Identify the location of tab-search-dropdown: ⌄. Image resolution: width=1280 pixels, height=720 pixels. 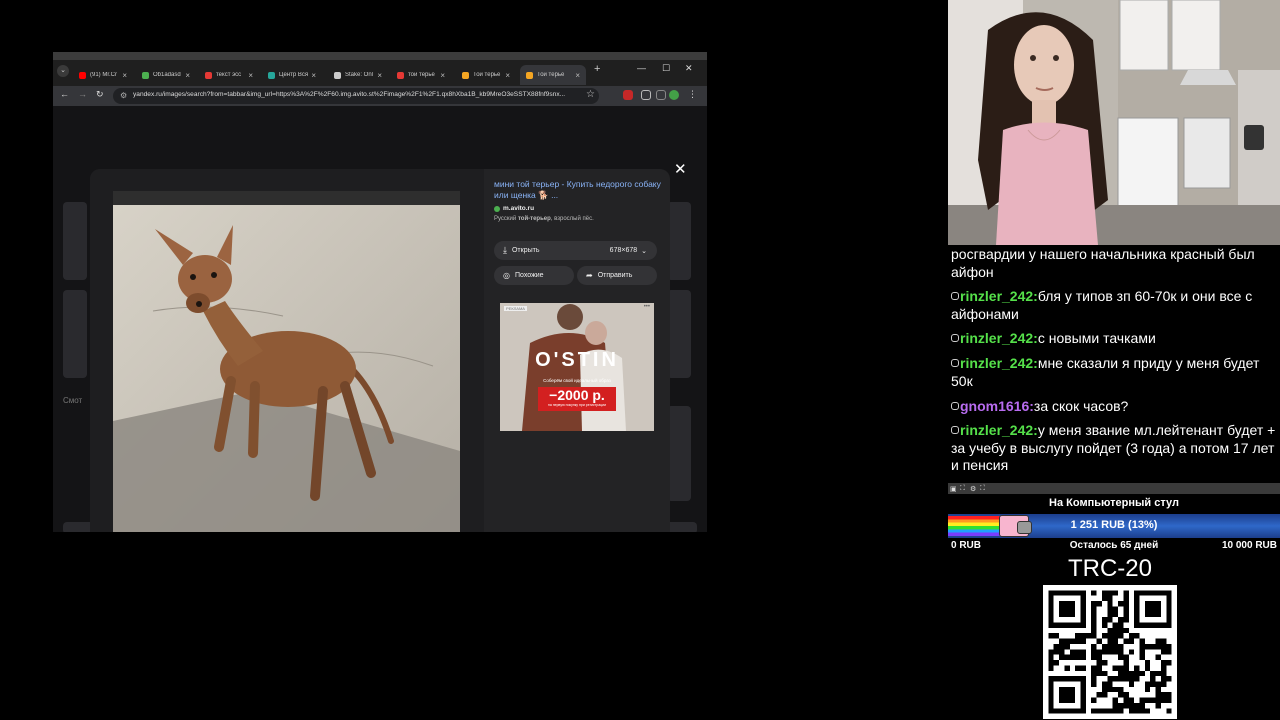
(63, 71).